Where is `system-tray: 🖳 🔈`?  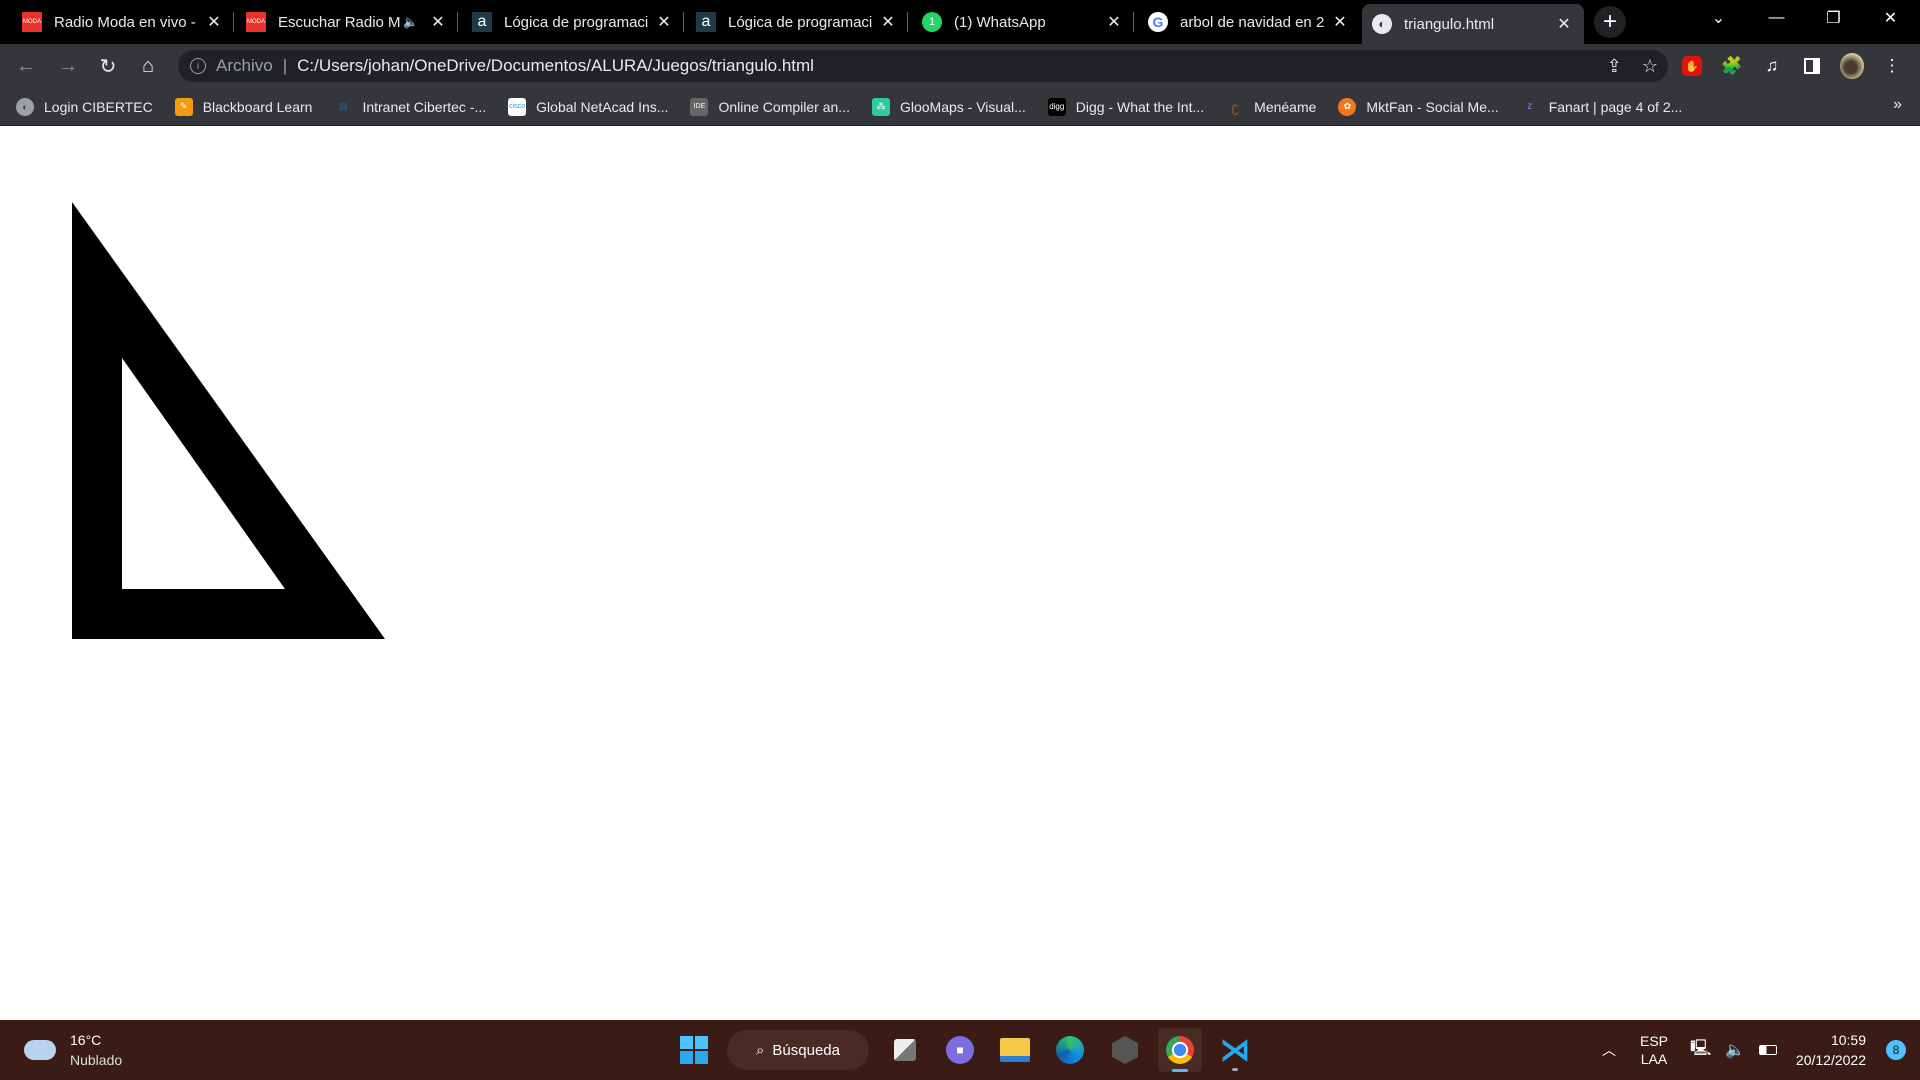 system-tray: 🖳 🔈 is located at coordinates (1734, 1050).